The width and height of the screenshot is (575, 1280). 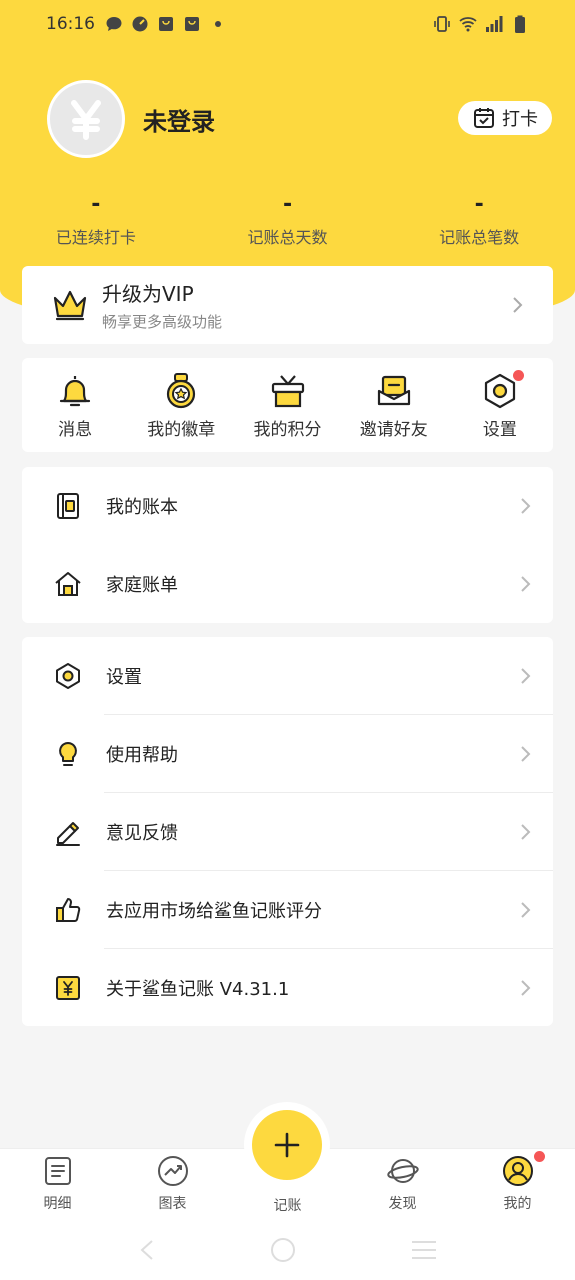 I want to click on tab-label: 图表, so click(x=172, y=1204).